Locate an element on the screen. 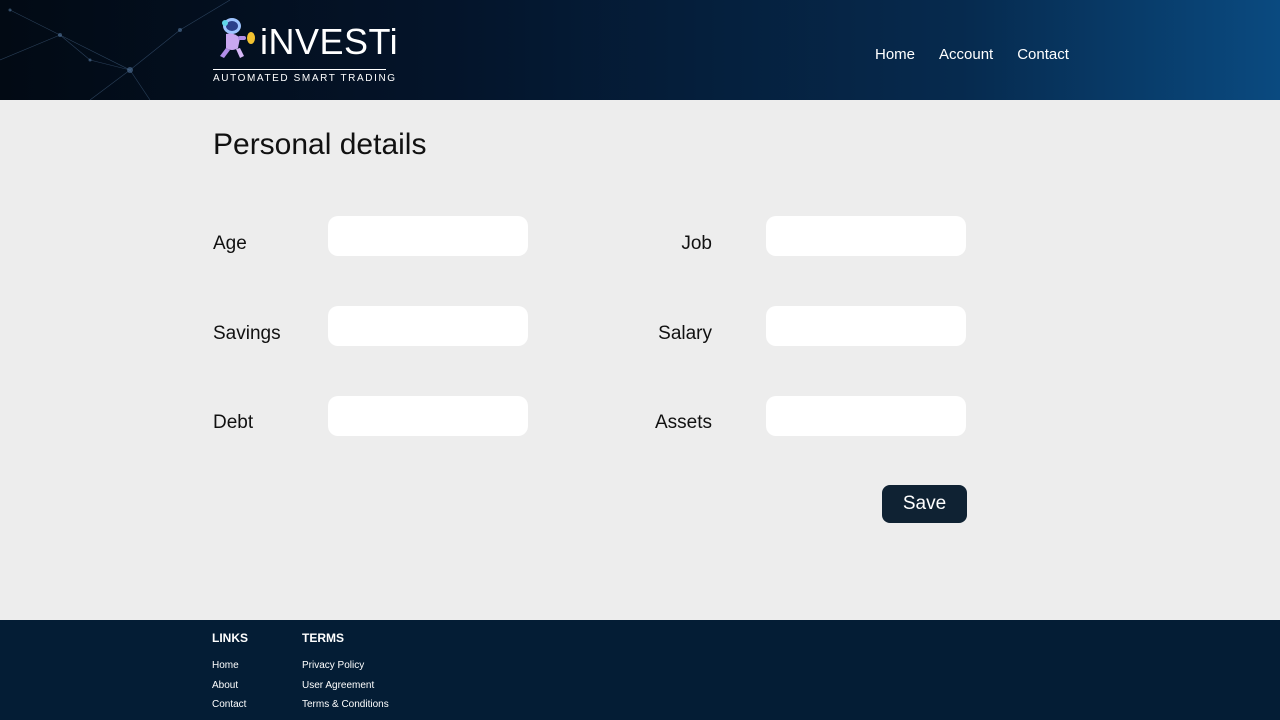 The width and height of the screenshot is (1280, 720). debt-input is located at coordinates (428, 416).